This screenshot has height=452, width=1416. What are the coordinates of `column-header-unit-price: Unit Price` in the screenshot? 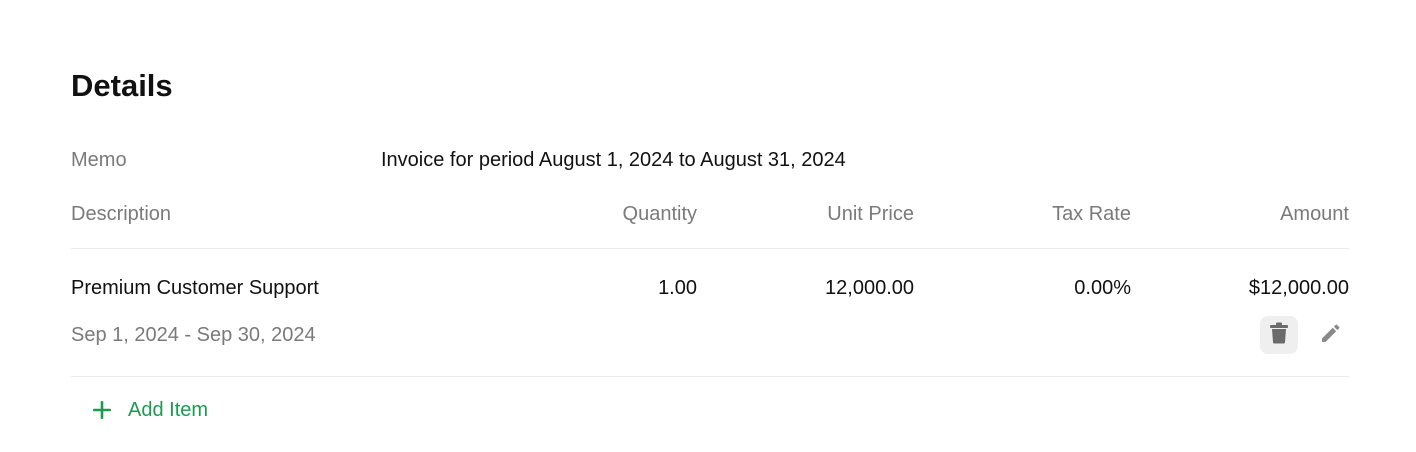 It's located at (870, 214).